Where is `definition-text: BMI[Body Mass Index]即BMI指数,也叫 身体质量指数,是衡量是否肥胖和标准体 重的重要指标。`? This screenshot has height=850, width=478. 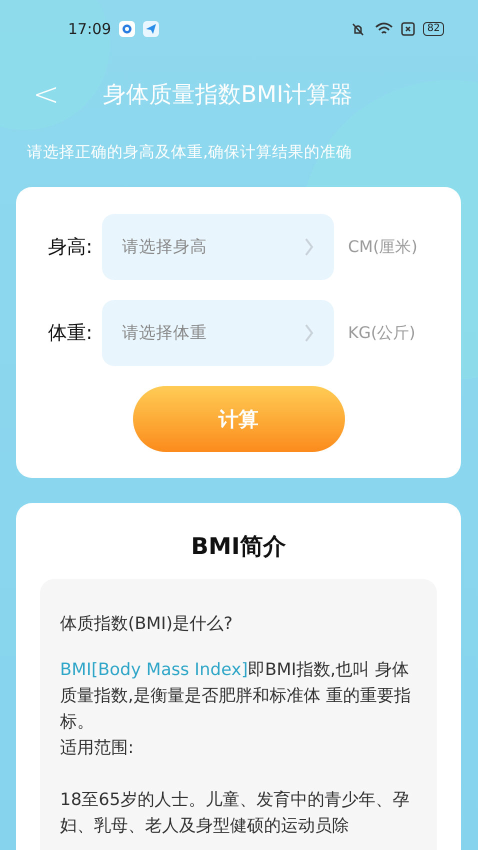
definition-text: BMI[Body Mass Index]即BMI指数,也叫 身体质量指数,是衡量是否肥胖和标准体 重的重要指标。 is located at coordinates (236, 696).